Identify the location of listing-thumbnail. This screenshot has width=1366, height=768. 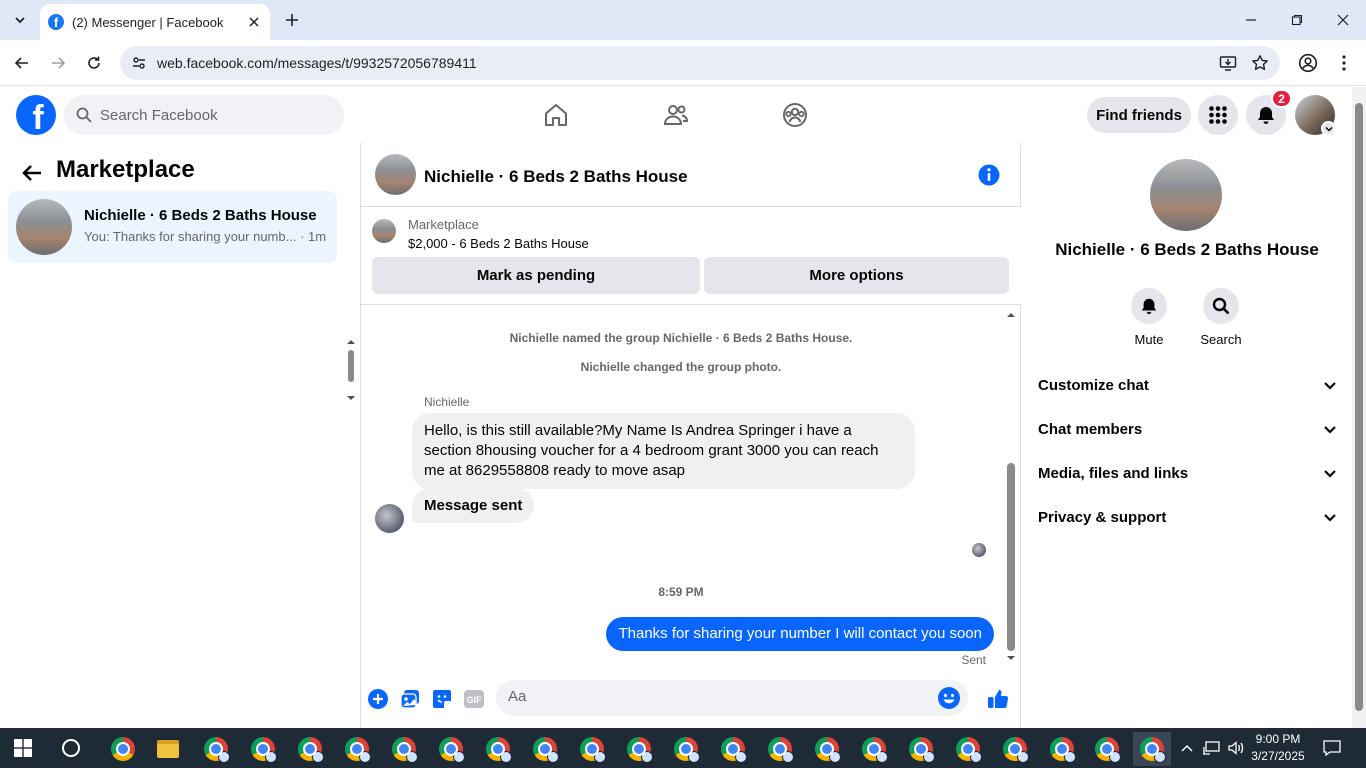
(384, 231).